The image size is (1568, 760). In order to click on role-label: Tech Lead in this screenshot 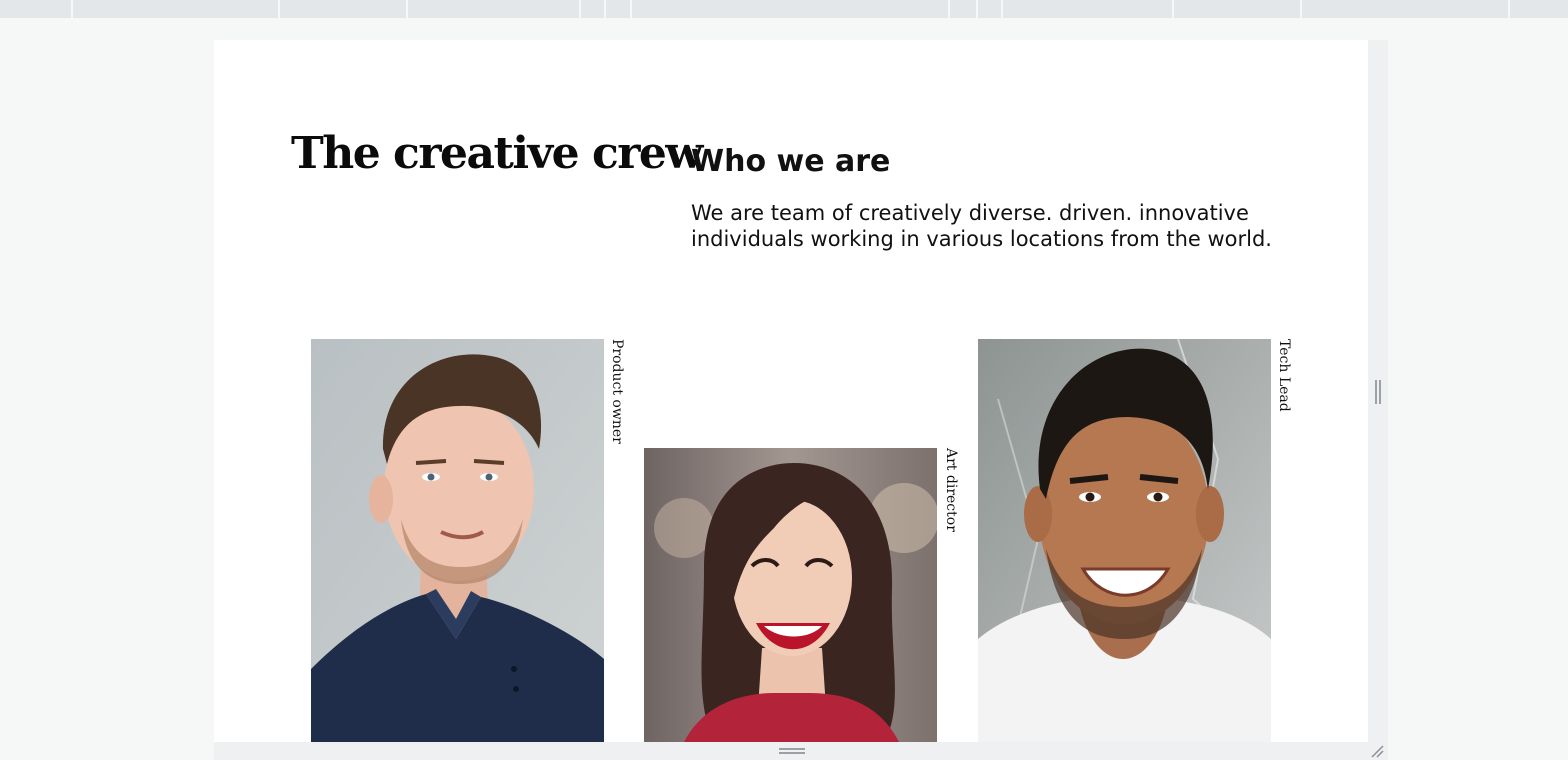, I will do `click(1284, 375)`.